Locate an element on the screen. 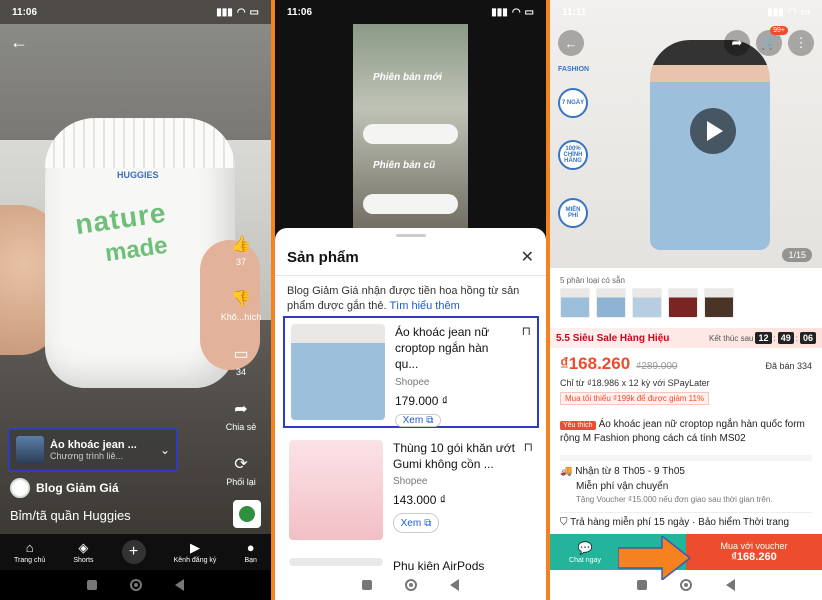  battery-icon: ▭ is located at coordinates (254, 12).